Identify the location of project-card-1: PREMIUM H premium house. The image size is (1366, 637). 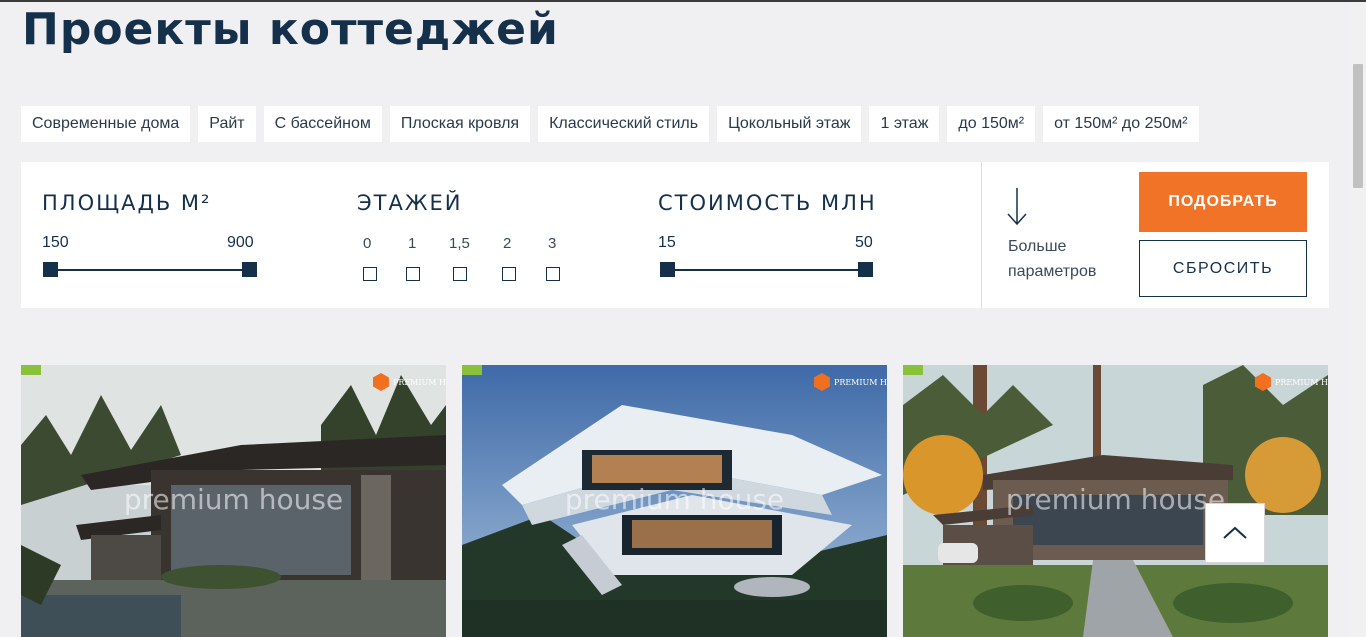
(233, 501).